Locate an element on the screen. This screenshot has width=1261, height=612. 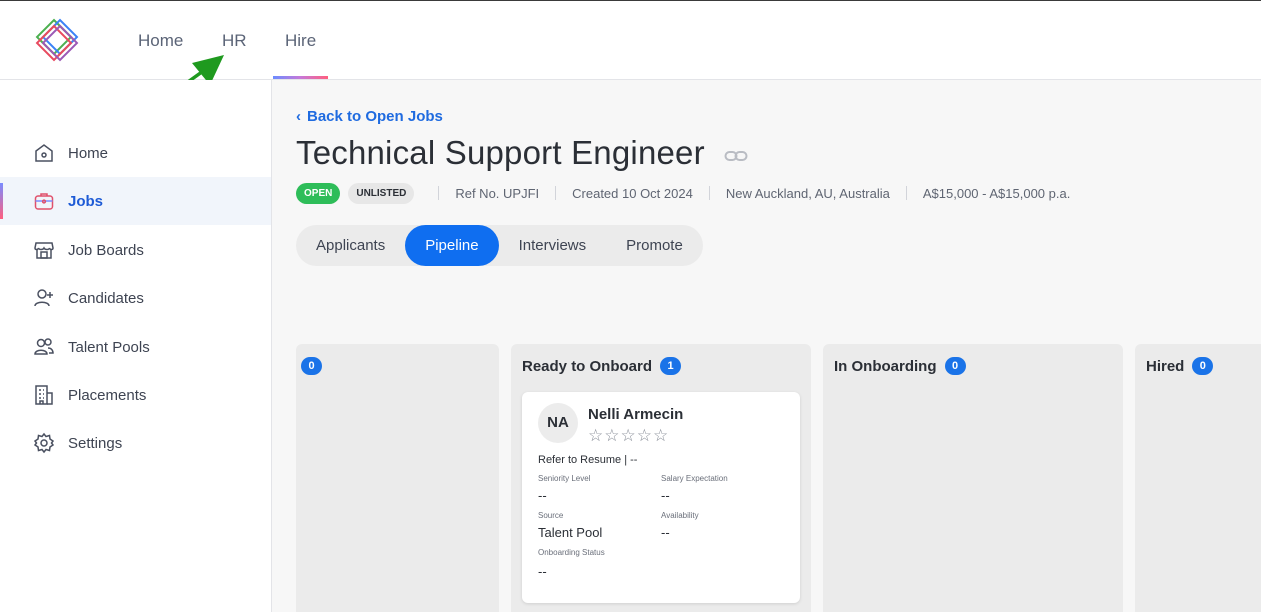
avatar: NA is located at coordinates (558, 423).